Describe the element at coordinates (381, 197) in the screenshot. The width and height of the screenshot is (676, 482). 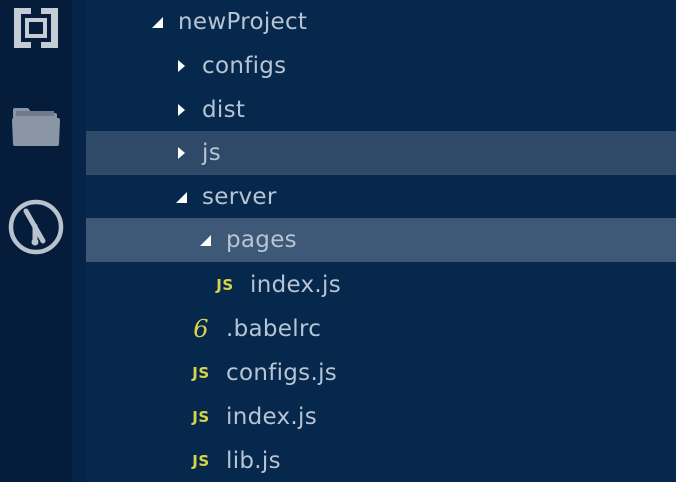
I see `tree-item-server: server` at that location.